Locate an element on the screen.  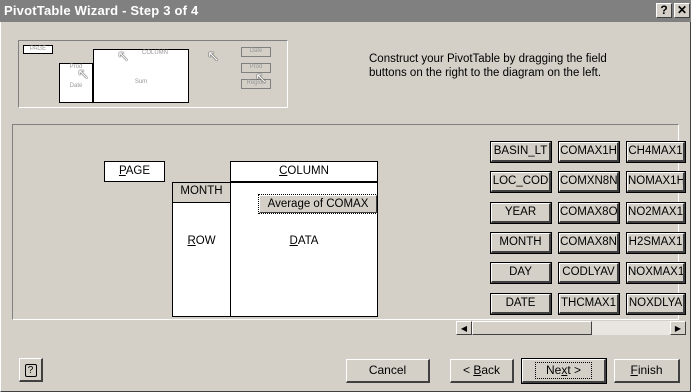
column-drop-area: COLUMN is located at coordinates (304, 171).